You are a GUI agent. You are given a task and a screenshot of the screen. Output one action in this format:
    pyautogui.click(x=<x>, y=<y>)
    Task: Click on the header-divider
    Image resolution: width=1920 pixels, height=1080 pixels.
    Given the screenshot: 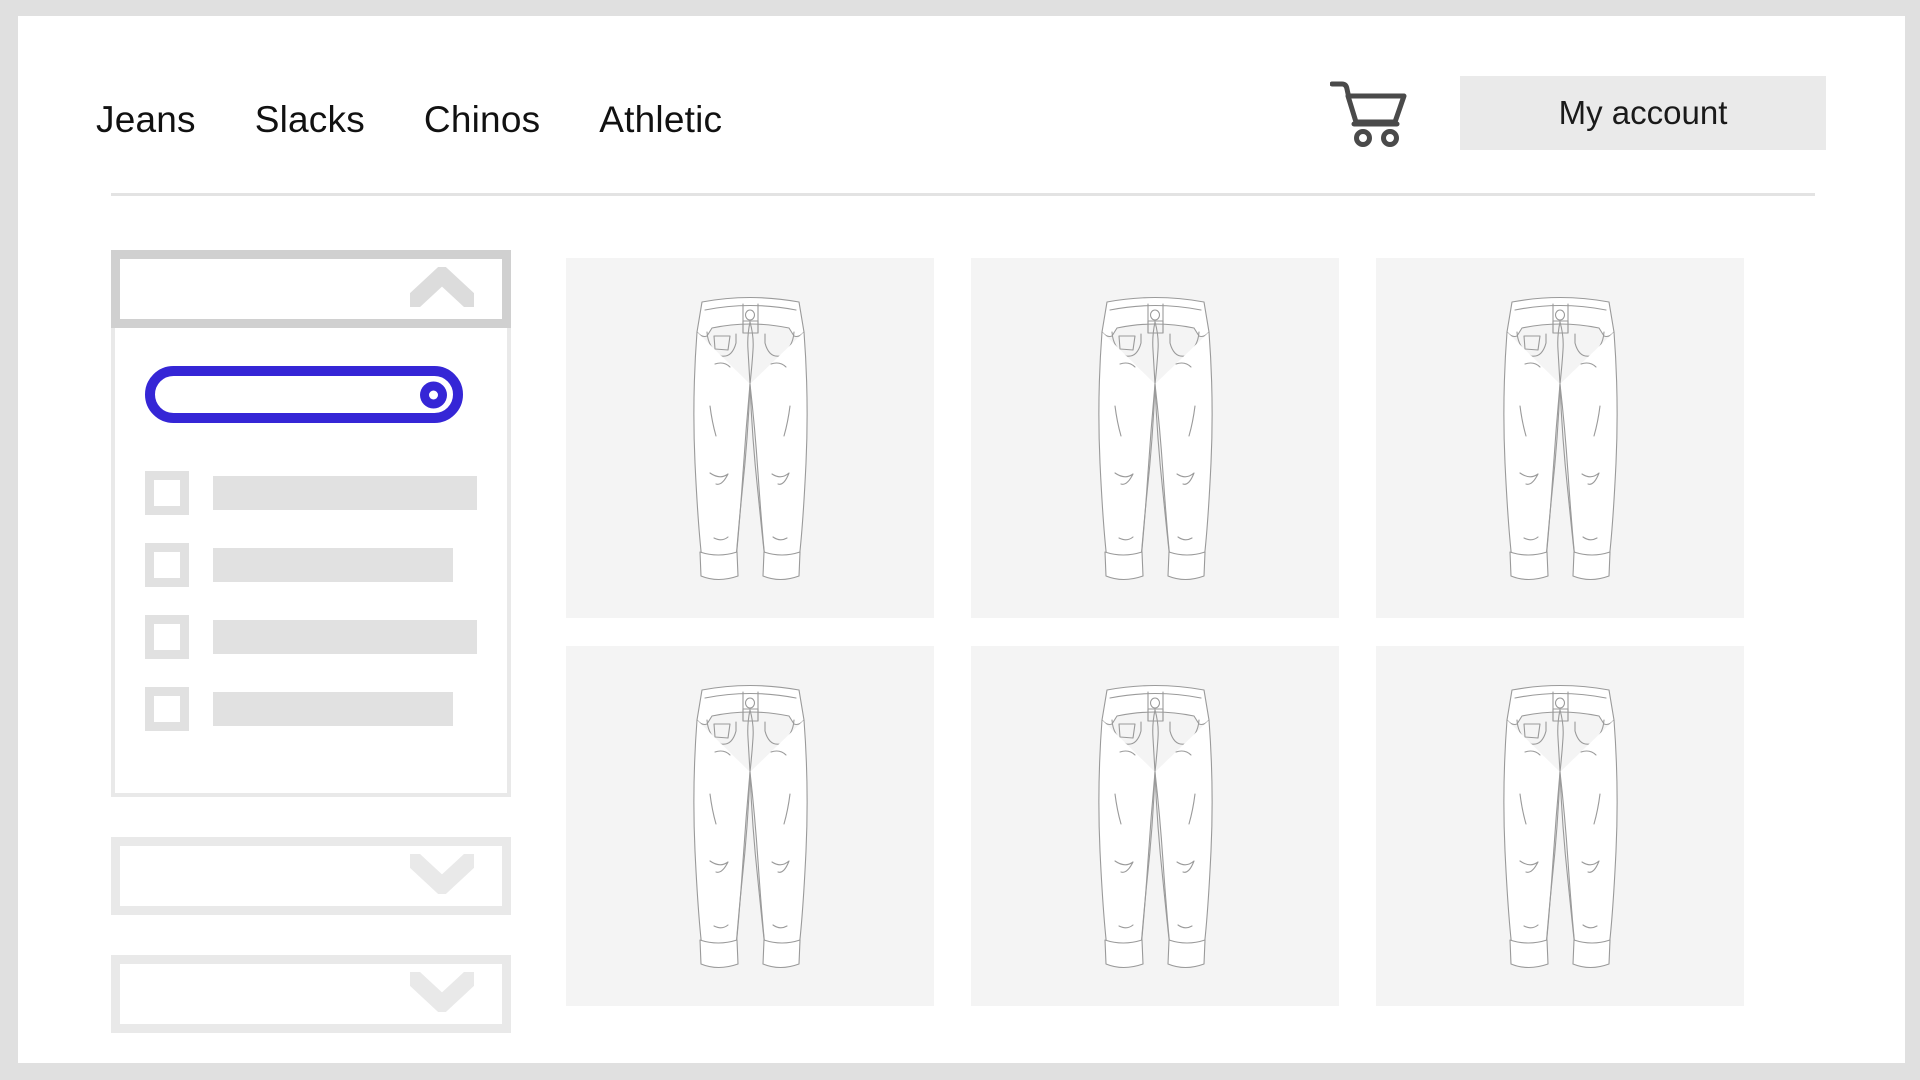 What is the action you would take?
    pyautogui.click(x=963, y=194)
    